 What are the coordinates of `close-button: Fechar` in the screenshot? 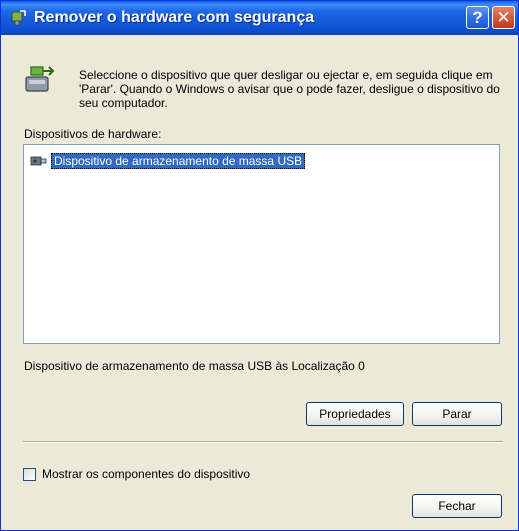 It's located at (457, 506).